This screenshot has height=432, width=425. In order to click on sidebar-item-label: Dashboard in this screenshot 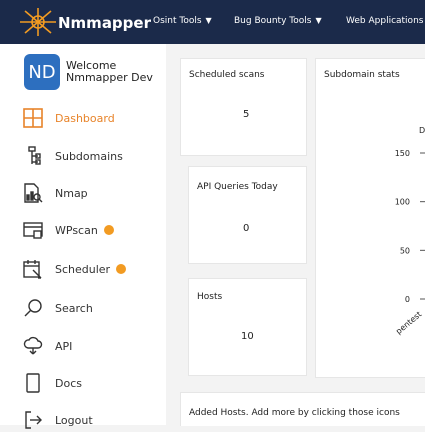, I will do `click(85, 118)`.